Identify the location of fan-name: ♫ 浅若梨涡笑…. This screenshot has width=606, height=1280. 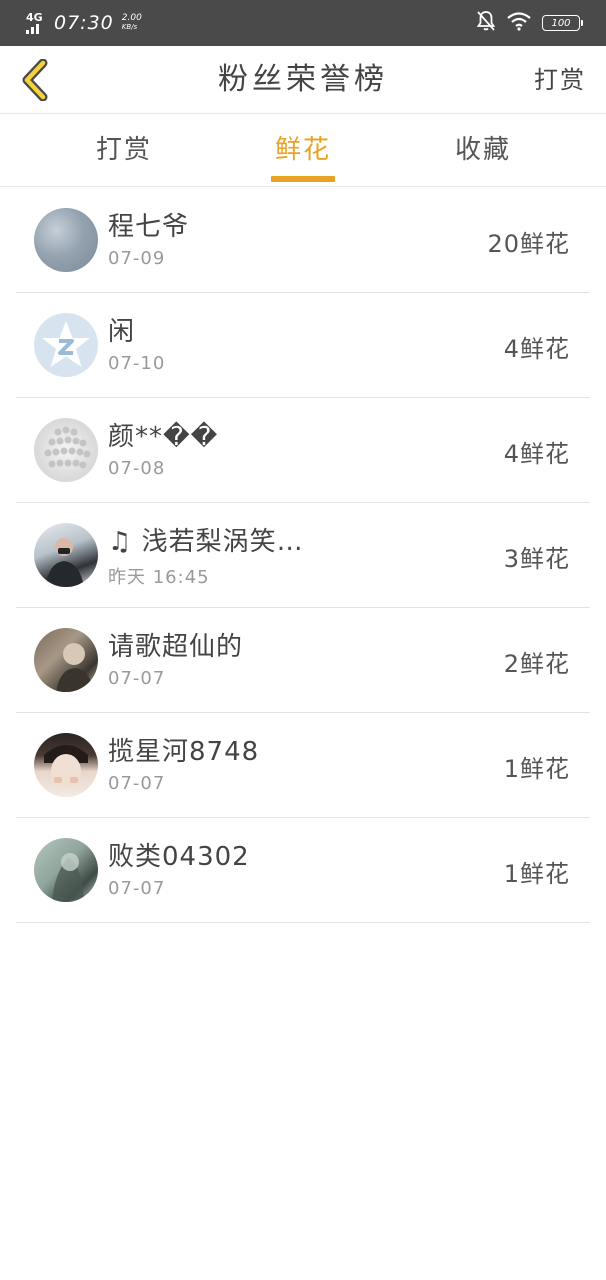
(206, 542).